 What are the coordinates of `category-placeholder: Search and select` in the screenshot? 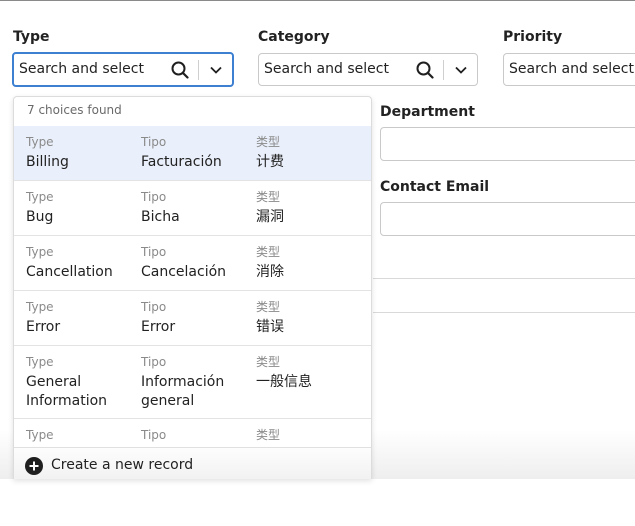 It's located at (326, 69).